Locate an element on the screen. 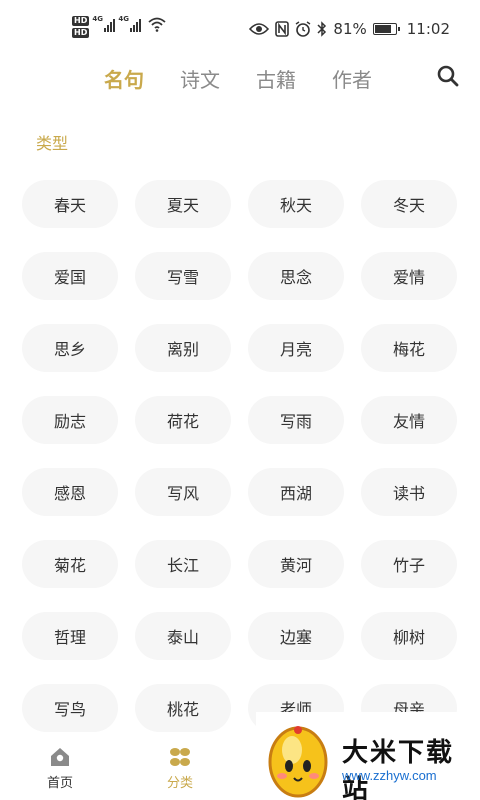  category-chip: 黄河 is located at coordinates (296, 564).